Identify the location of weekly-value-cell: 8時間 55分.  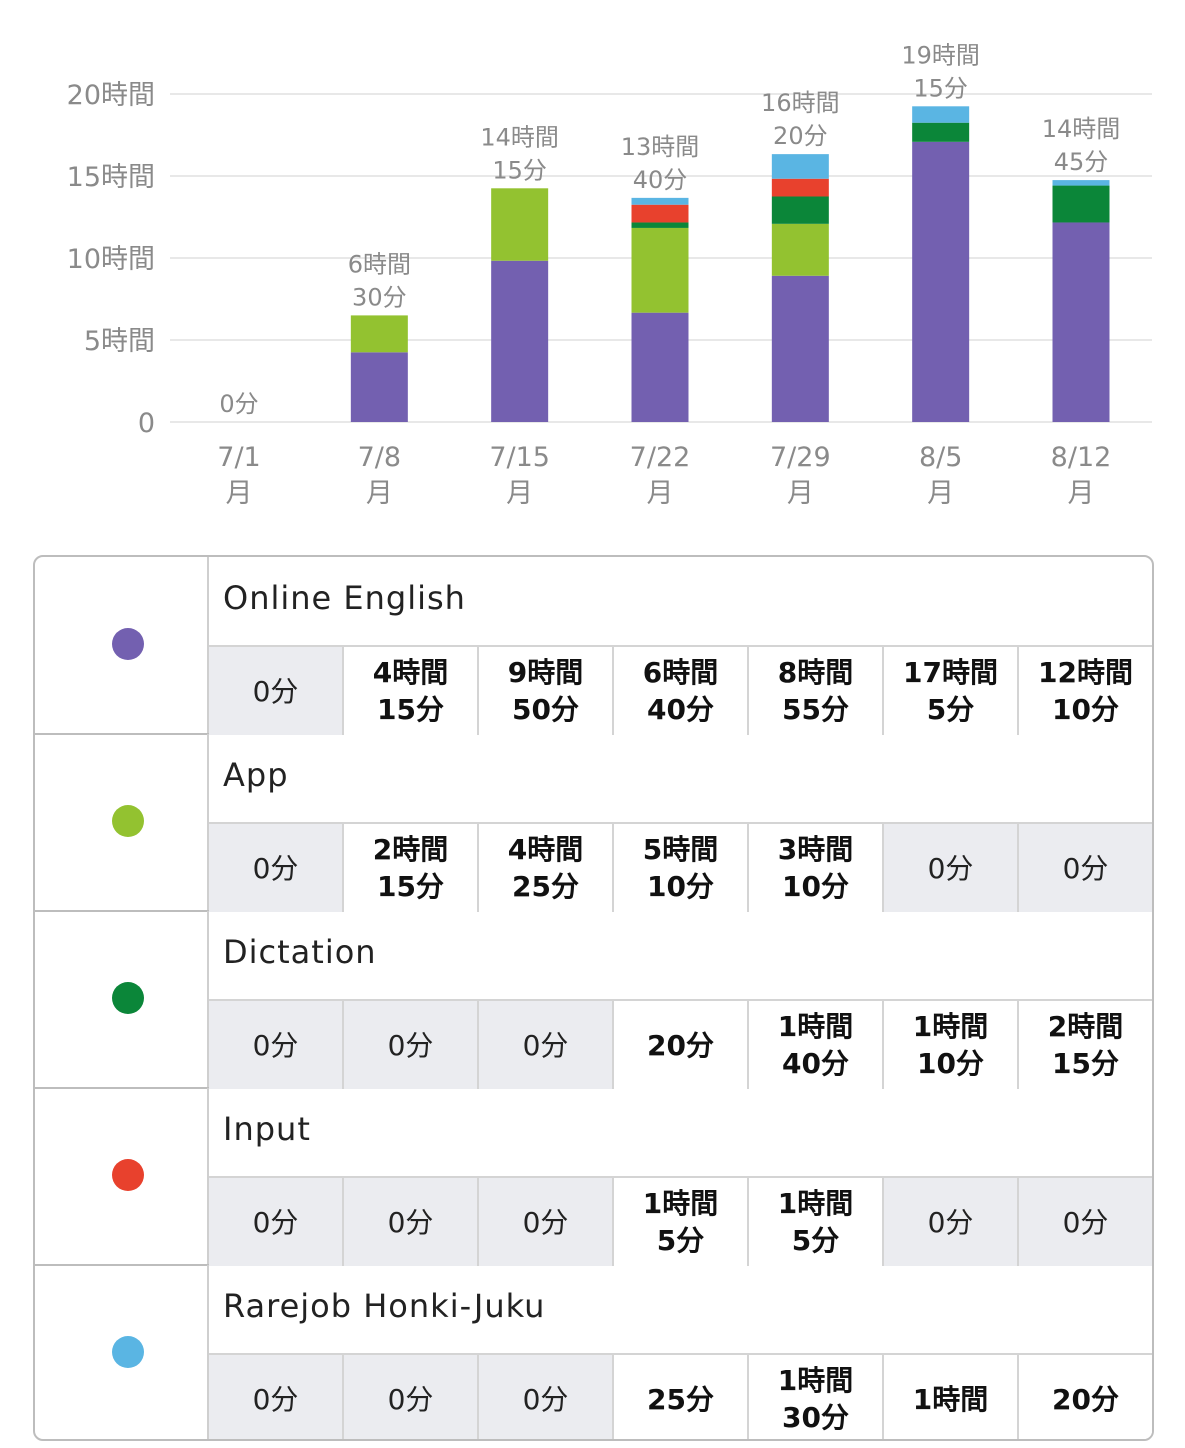
(816, 691).